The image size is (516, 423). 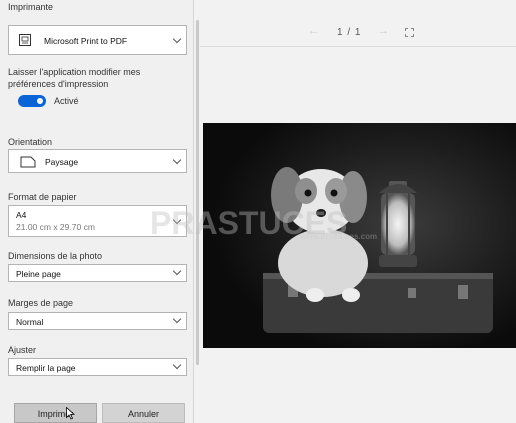 What do you see at coordinates (97, 367) in the screenshot?
I see `fit-select: Remplir la page` at bounding box center [97, 367].